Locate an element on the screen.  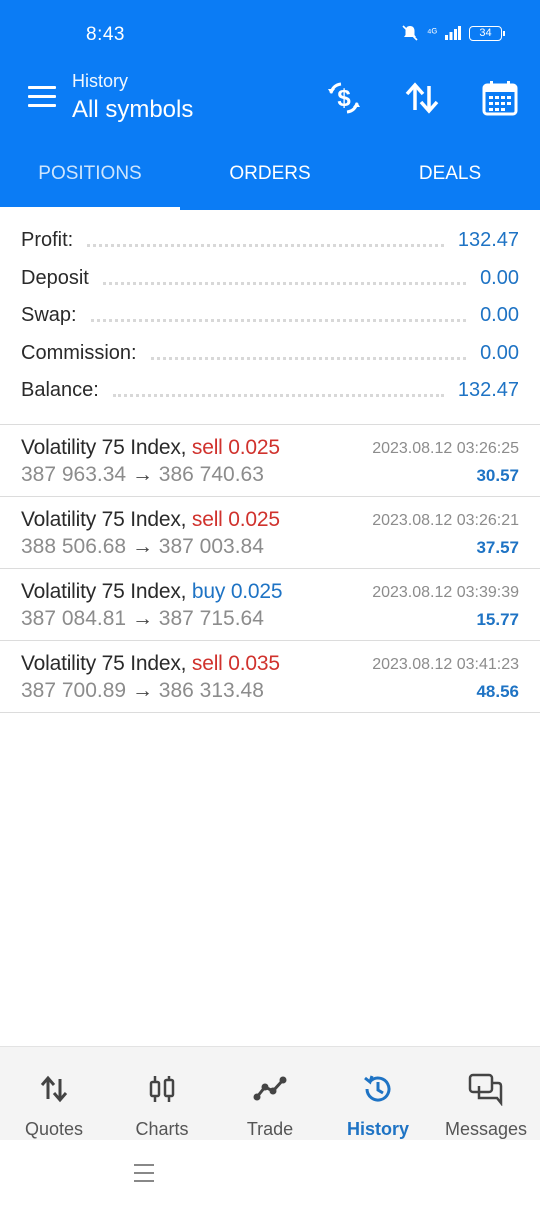
tab-bar: POSITIONS ORDERS DEALS is located at coordinates (270, 174).